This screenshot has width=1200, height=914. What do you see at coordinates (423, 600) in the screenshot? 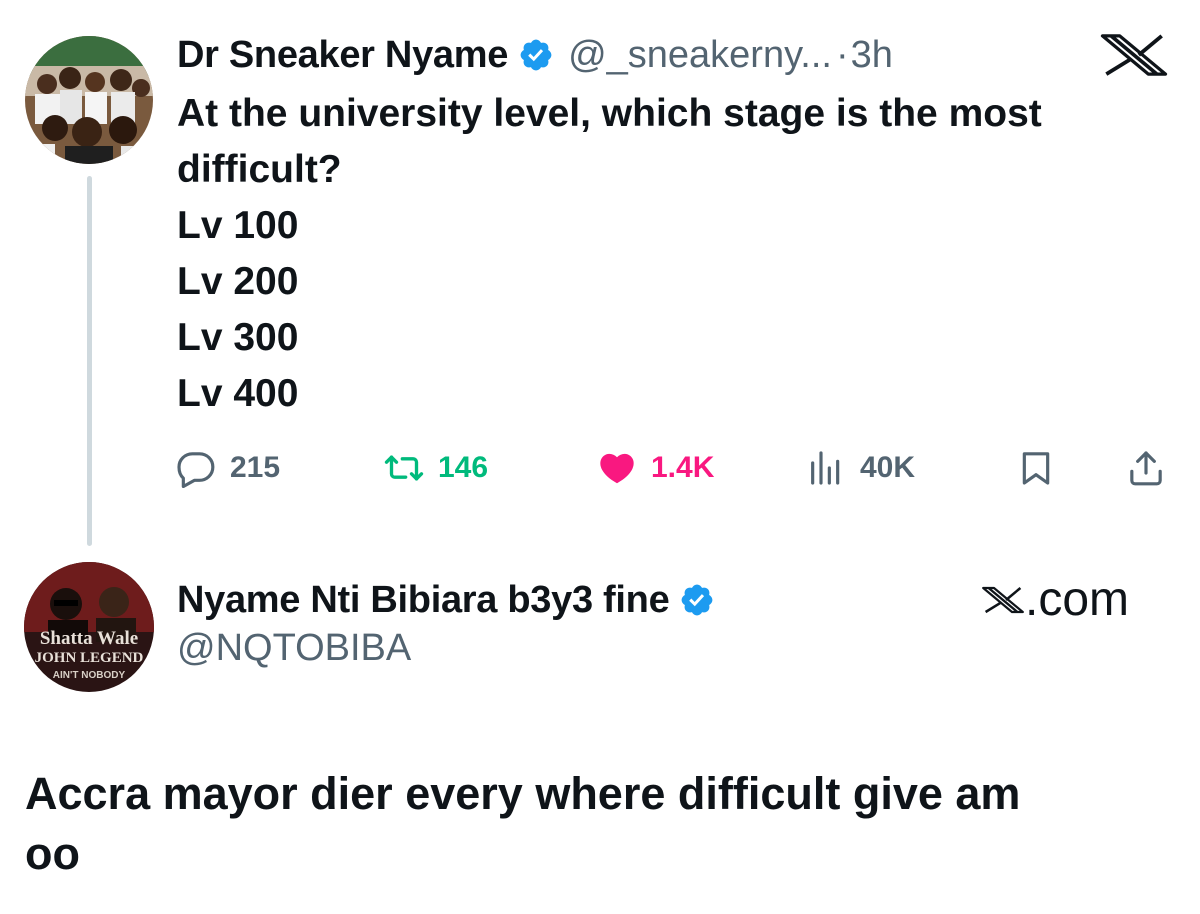
I see `reply-author-display-name: Nyame Nti Bibiara b3y3 fine` at bounding box center [423, 600].